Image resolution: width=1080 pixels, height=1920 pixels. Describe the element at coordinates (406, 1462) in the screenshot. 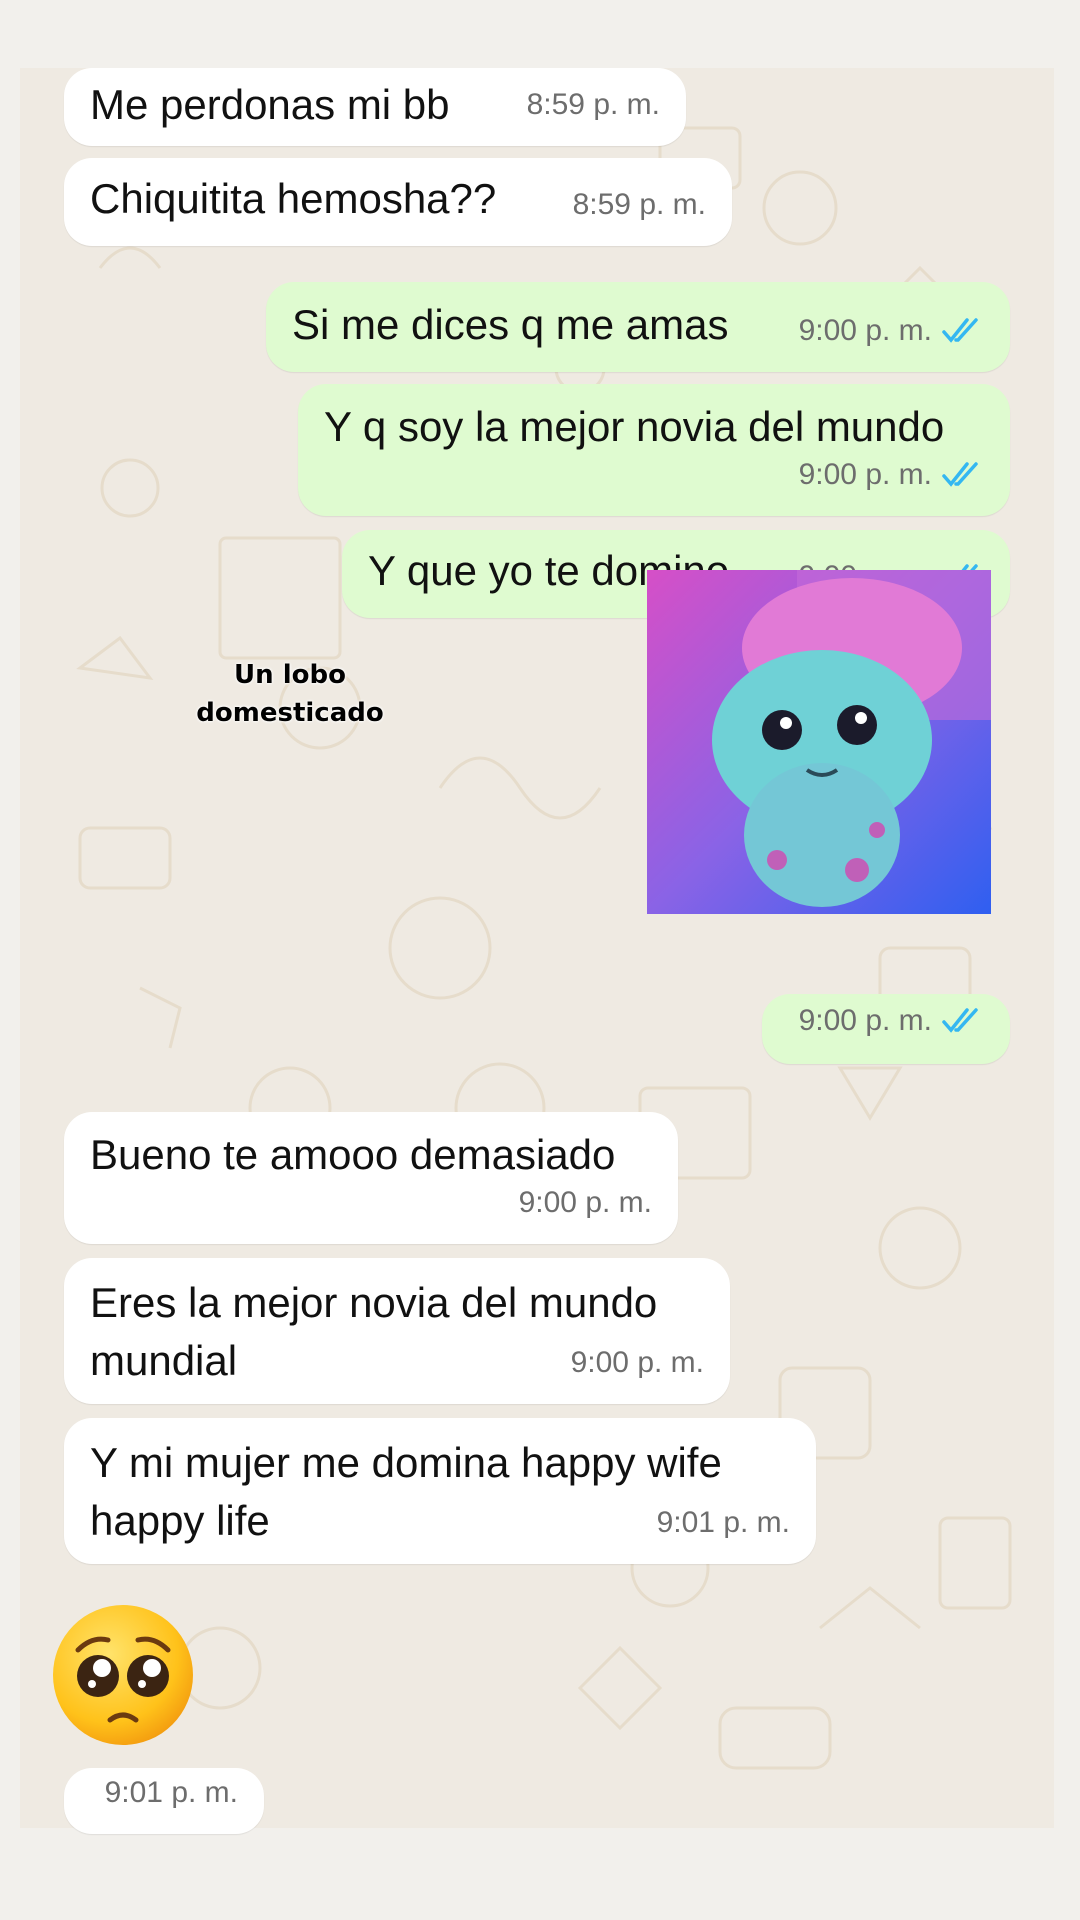

I see `message-text-line1: Y mi mujer me domina happy wife` at that location.